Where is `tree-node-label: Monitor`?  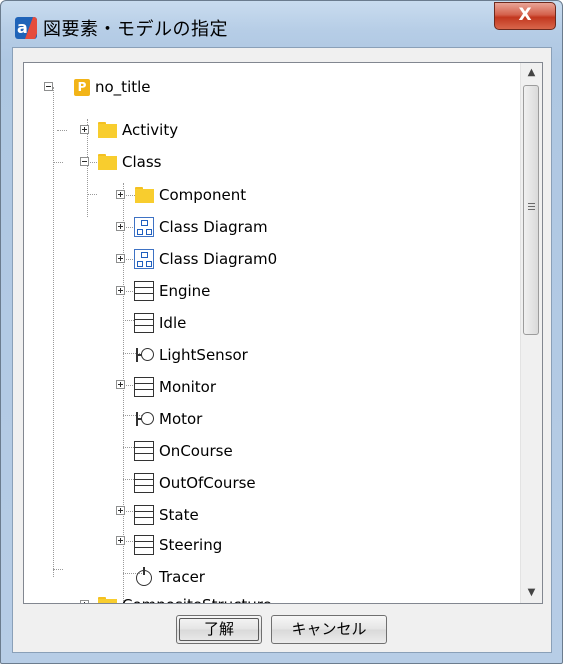 tree-node-label: Monitor is located at coordinates (188, 387).